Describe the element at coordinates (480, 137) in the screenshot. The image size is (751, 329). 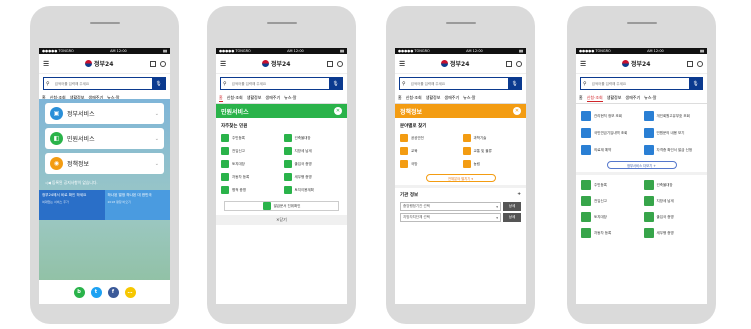
I see `item-label: 과학기술` at that location.